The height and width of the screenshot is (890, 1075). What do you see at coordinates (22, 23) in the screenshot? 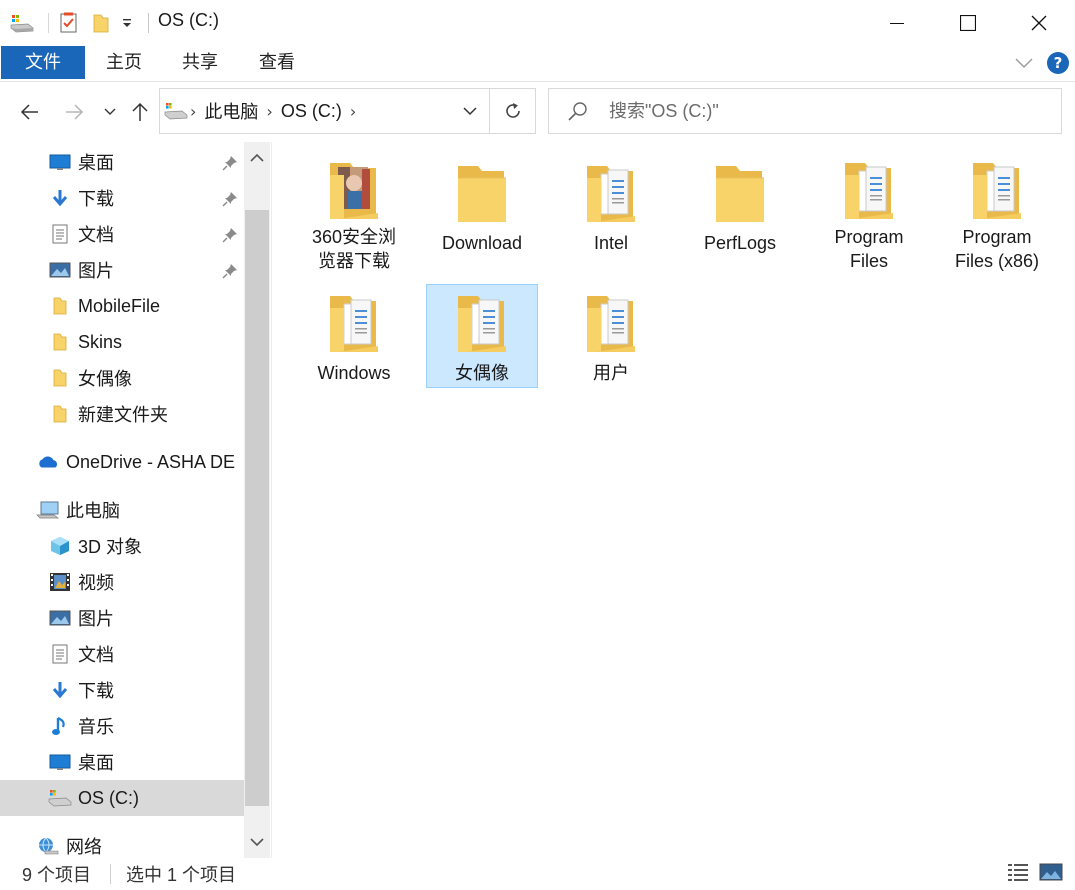
I see `drive-app-icon` at bounding box center [22, 23].